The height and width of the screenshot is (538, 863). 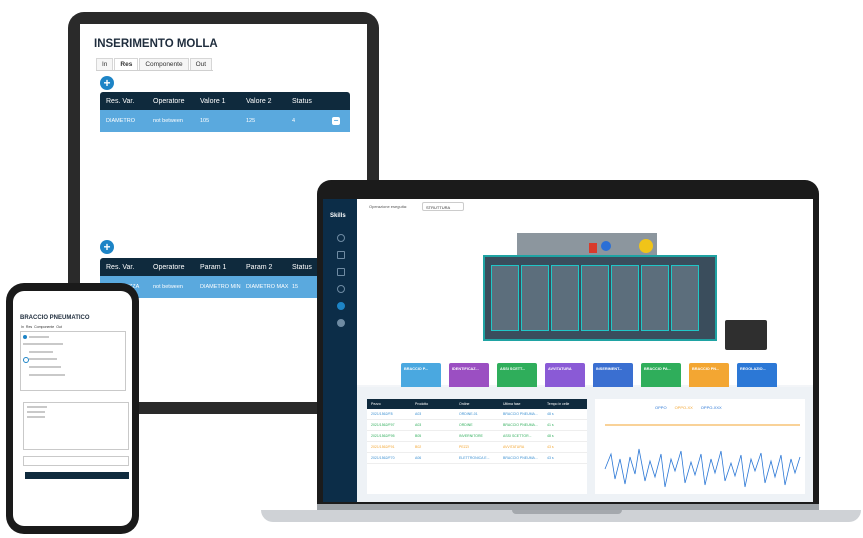 I want to click on col-header: Param 2, so click(x=259, y=267).